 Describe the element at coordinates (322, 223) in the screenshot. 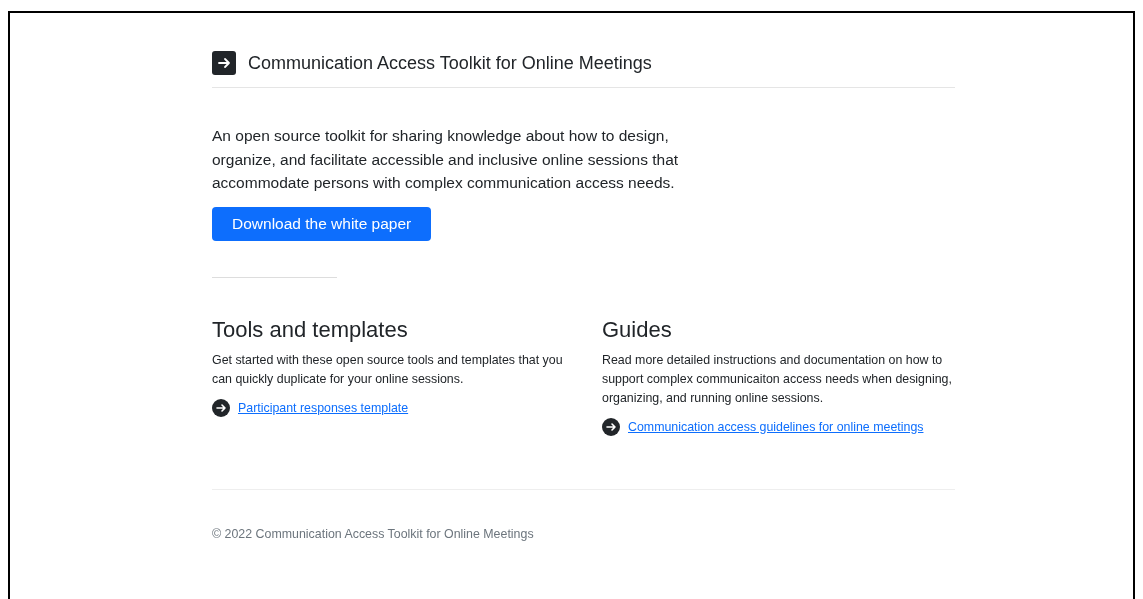

I see `download-button: Download the white paper` at that location.